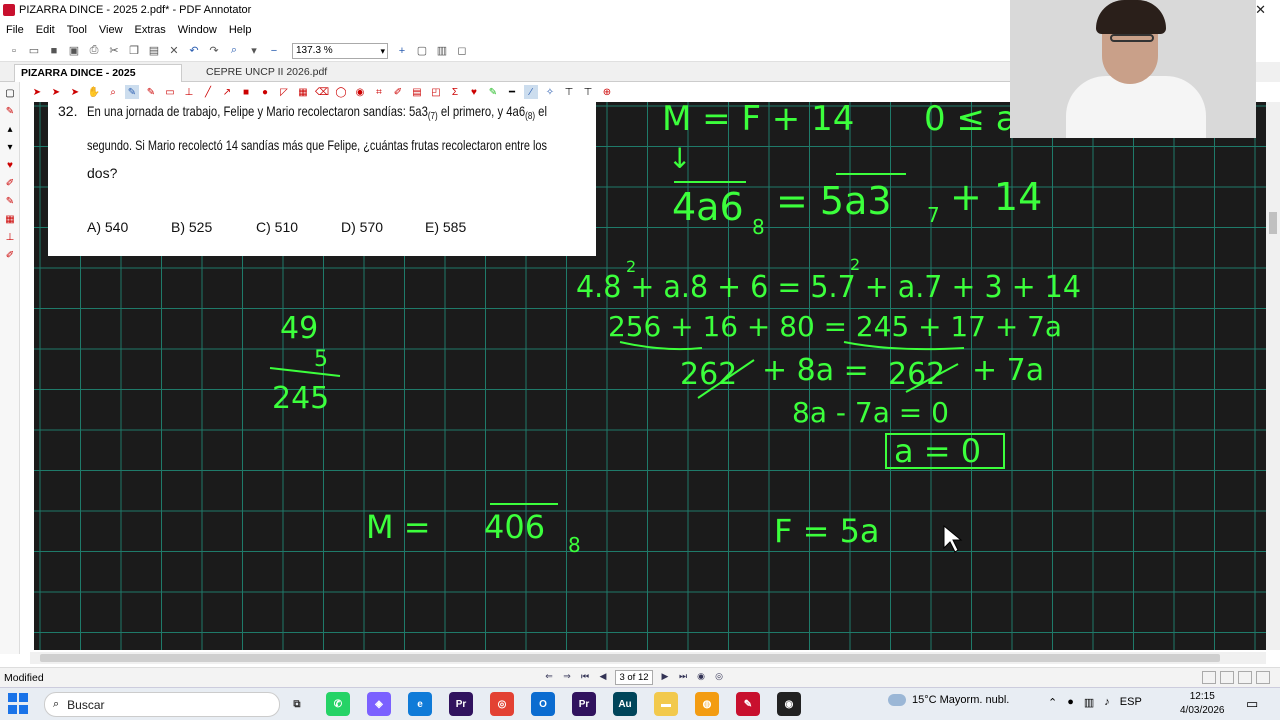 The image size is (1280, 720). What do you see at coordinates (683, 678) in the screenshot?
I see `last-page-icon: ⏭` at bounding box center [683, 678].